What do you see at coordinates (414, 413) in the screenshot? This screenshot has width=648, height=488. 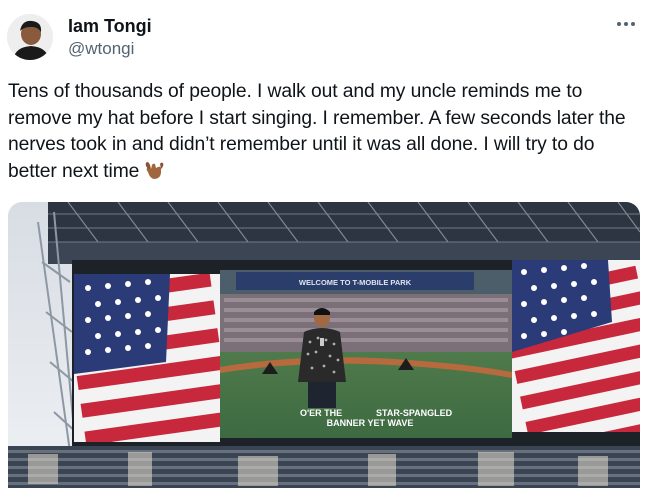 I see `lyric-line-1b: STAR-SPANGLED` at bounding box center [414, 413].